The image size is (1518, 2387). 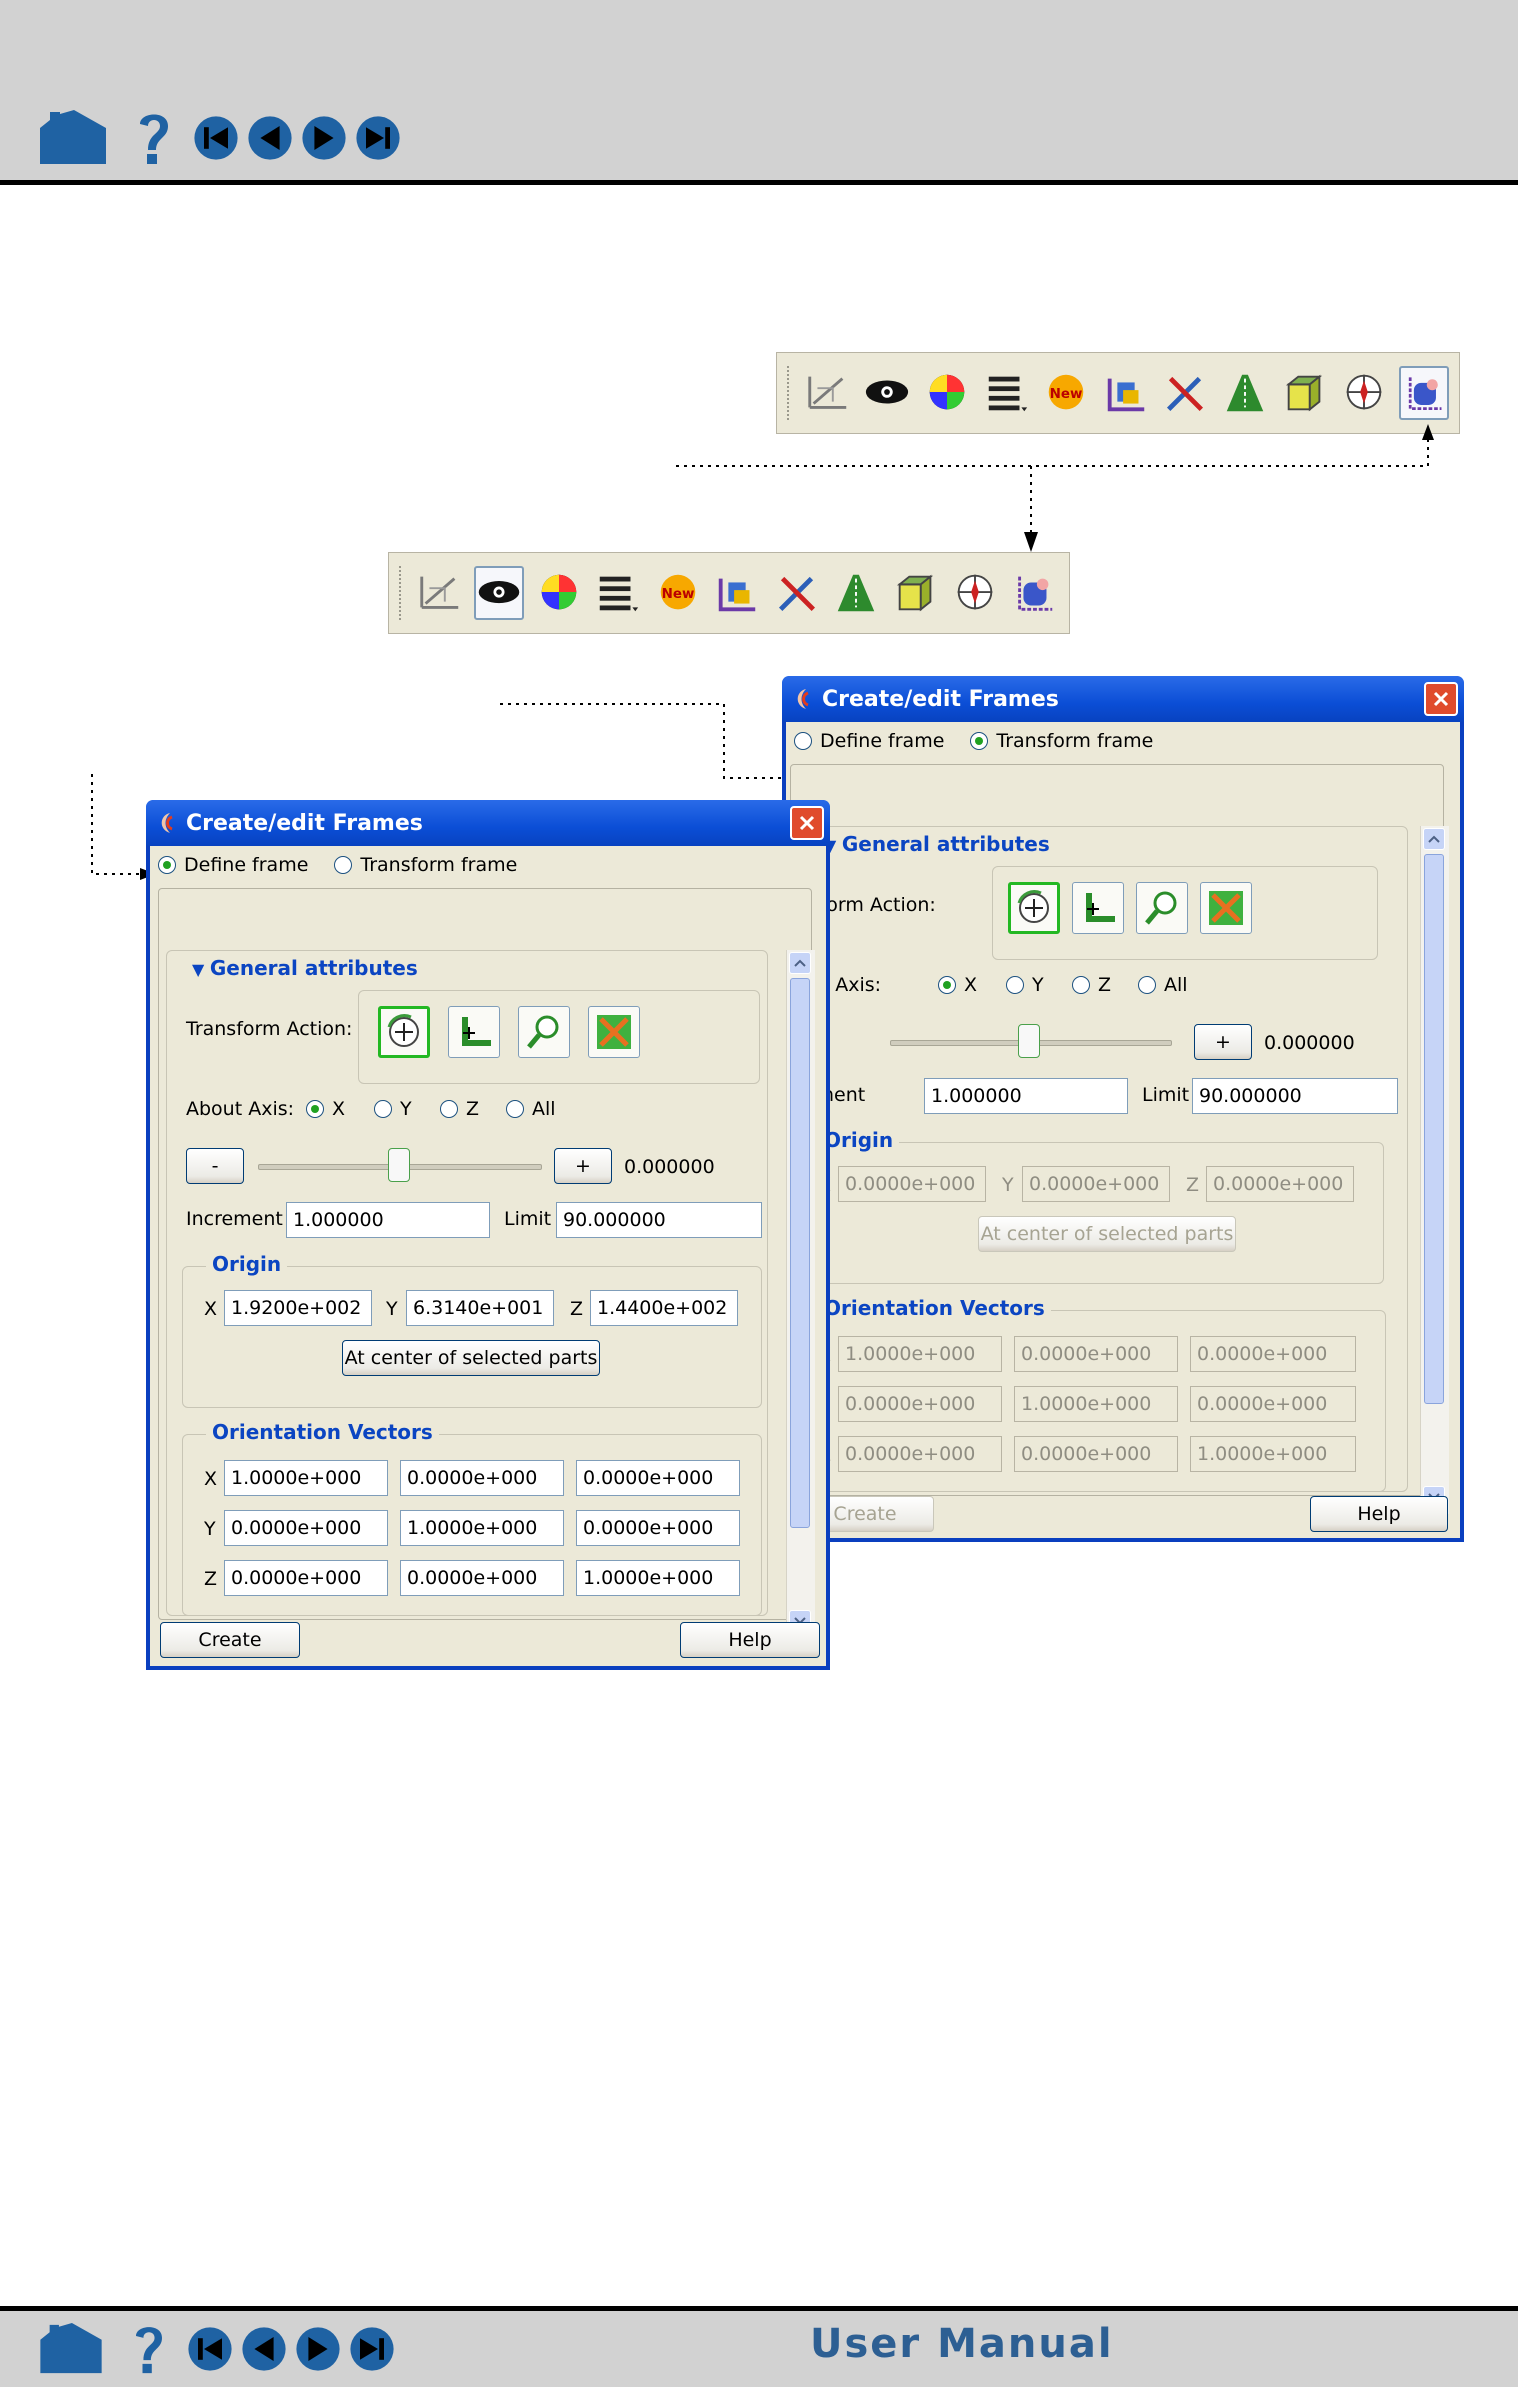 I want to click on footer-title: User Manual, so click(x=962, y=2344).